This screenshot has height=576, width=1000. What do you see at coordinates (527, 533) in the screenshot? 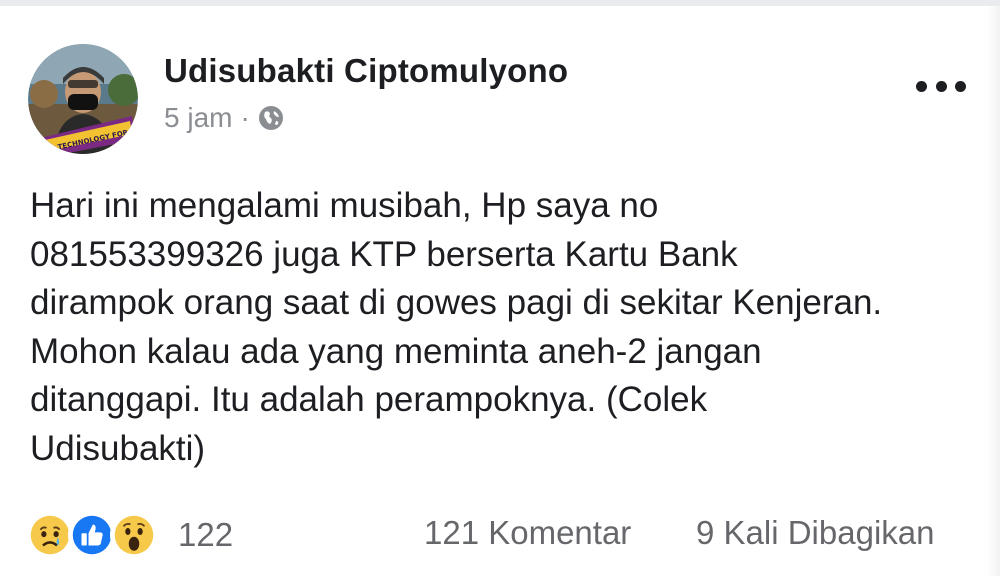
I see `comments-count-link: 121 Komentar` at bounding box center [527, 533].